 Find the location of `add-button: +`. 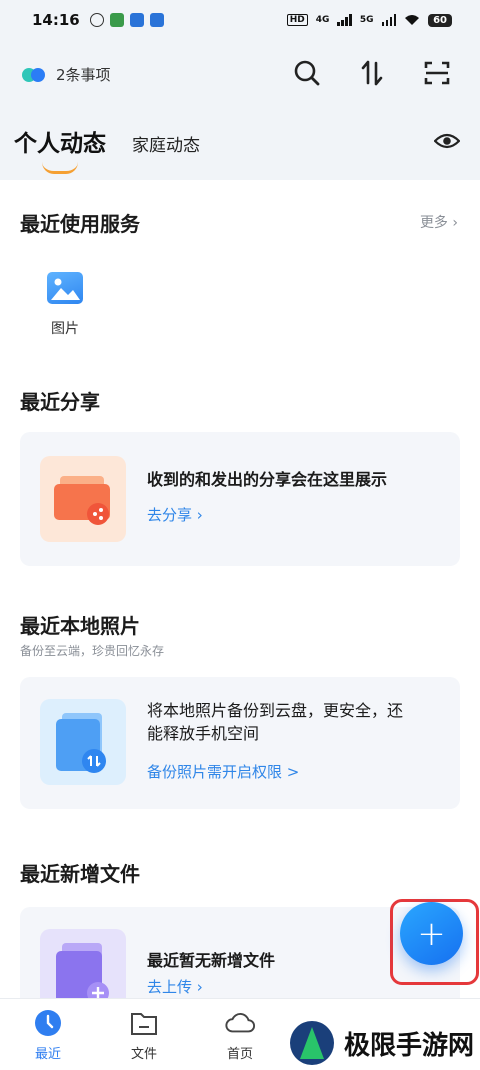

add-button: + is located at coordinates (431, 933).